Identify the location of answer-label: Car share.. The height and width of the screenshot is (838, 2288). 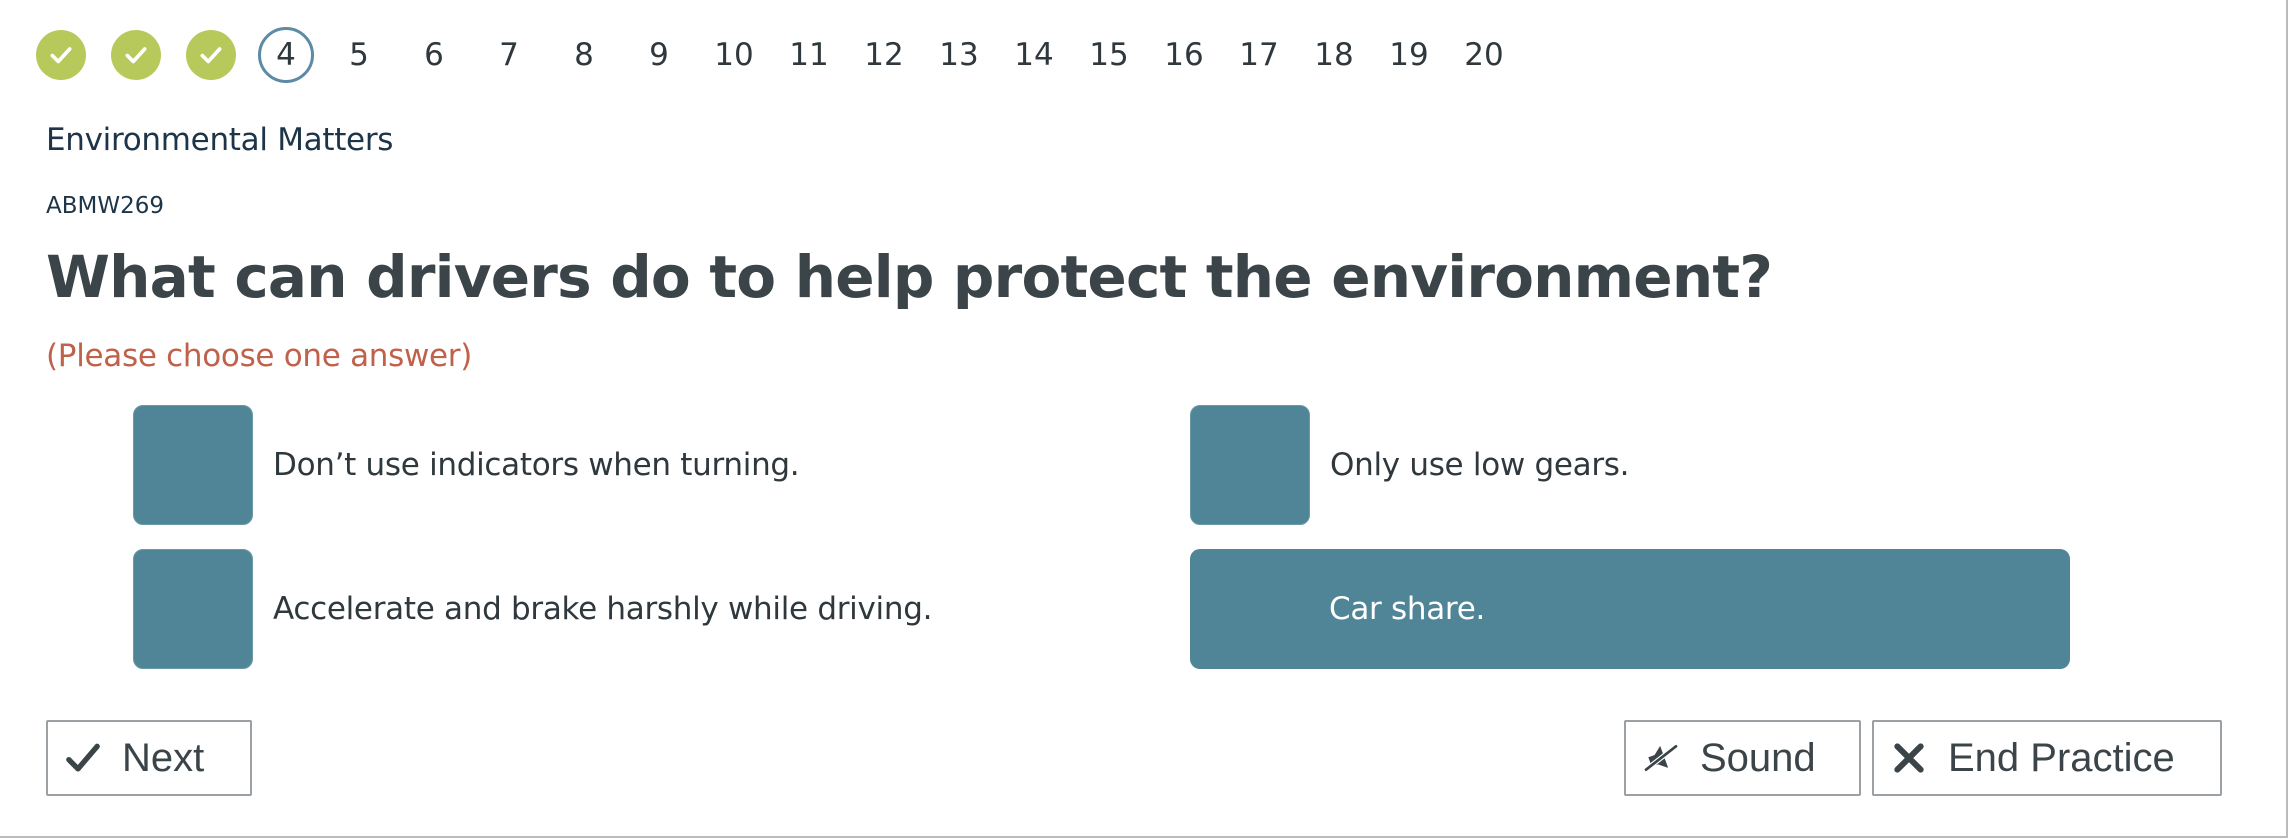
(1407, 609).